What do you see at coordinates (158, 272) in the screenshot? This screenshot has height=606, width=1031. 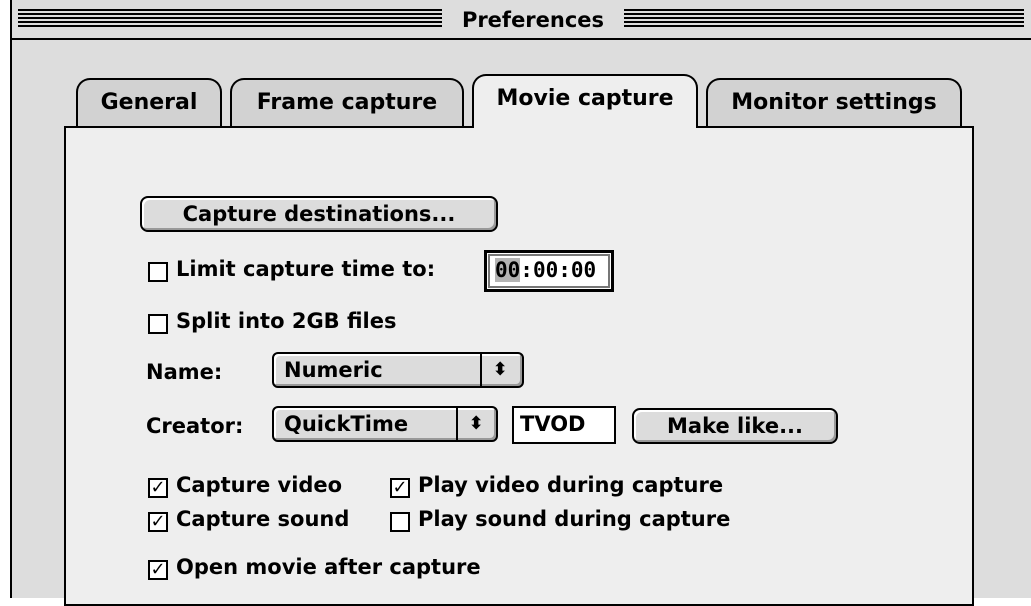 I see `limit-capture-time-checkbox` at bounding box center [158, 272].